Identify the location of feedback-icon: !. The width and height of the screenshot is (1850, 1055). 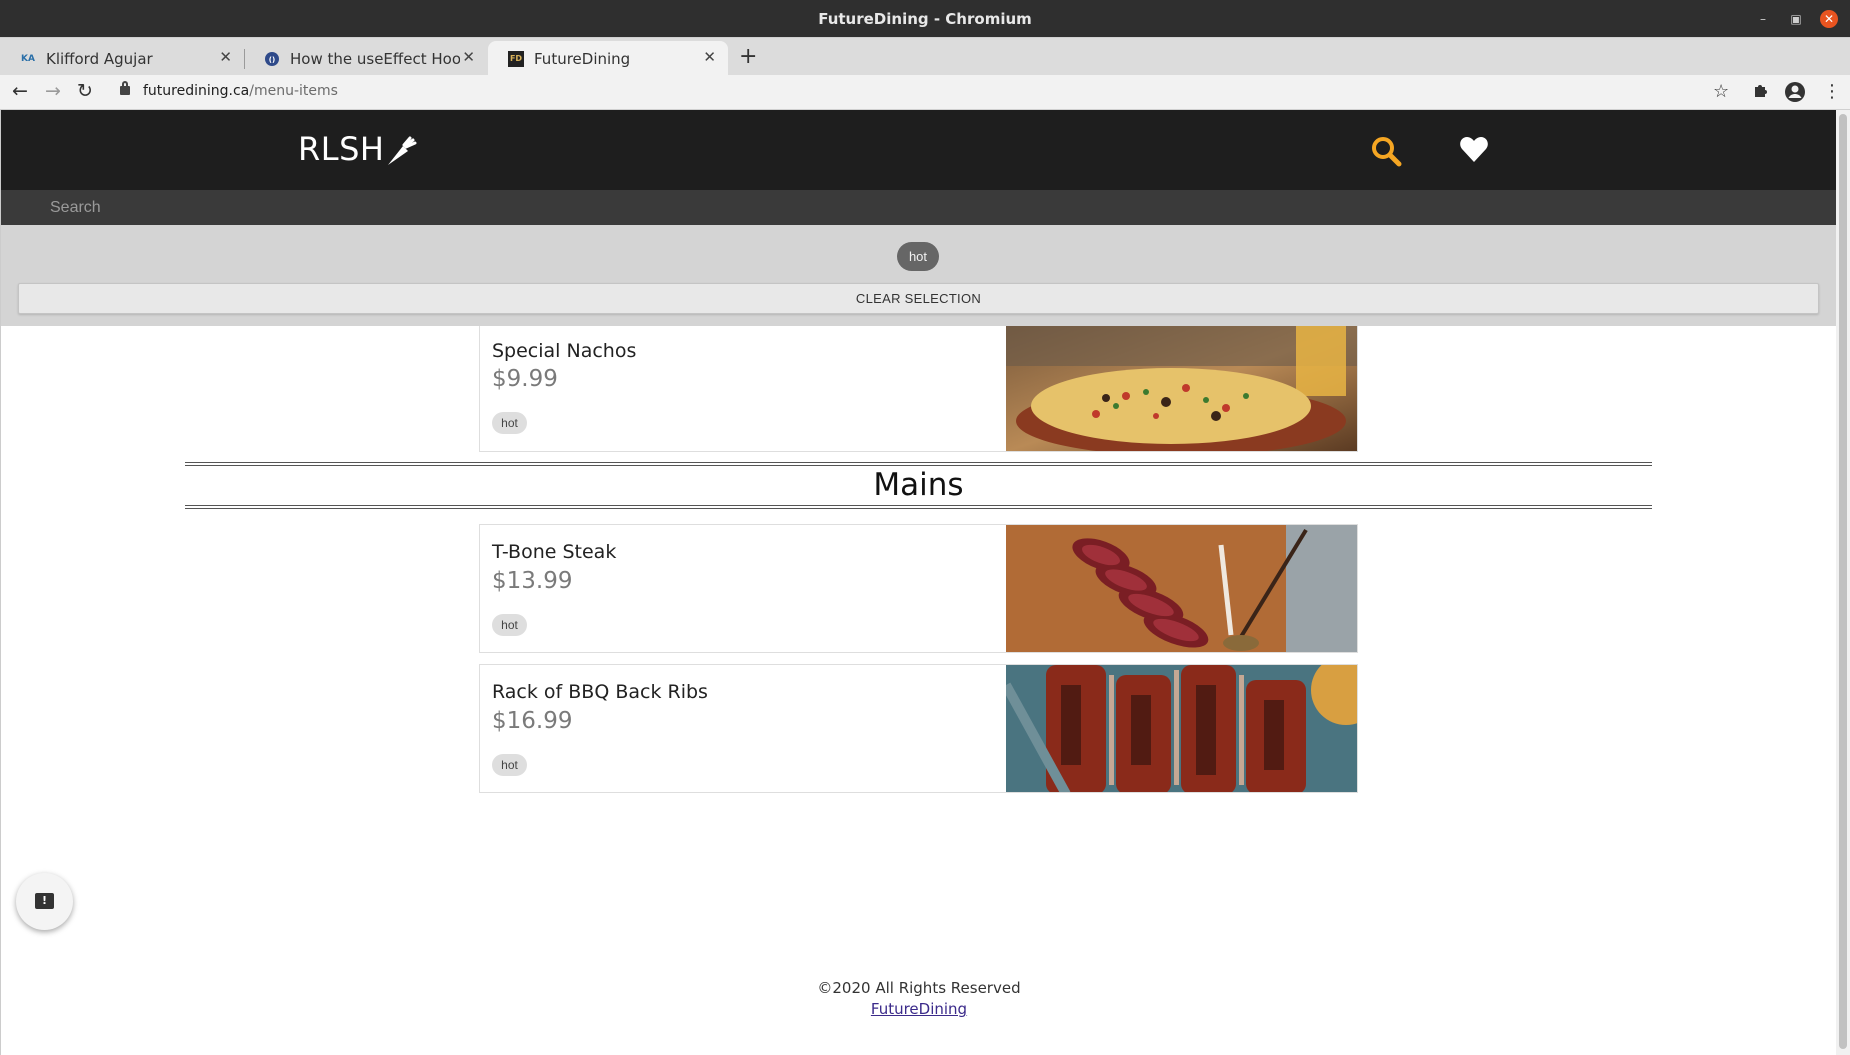
(44, 901).